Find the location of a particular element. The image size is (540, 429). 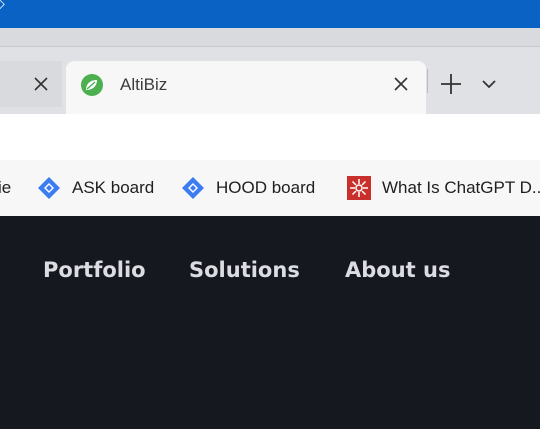

nav-solutions-link: Solutions is located at coordinates (244, 270).